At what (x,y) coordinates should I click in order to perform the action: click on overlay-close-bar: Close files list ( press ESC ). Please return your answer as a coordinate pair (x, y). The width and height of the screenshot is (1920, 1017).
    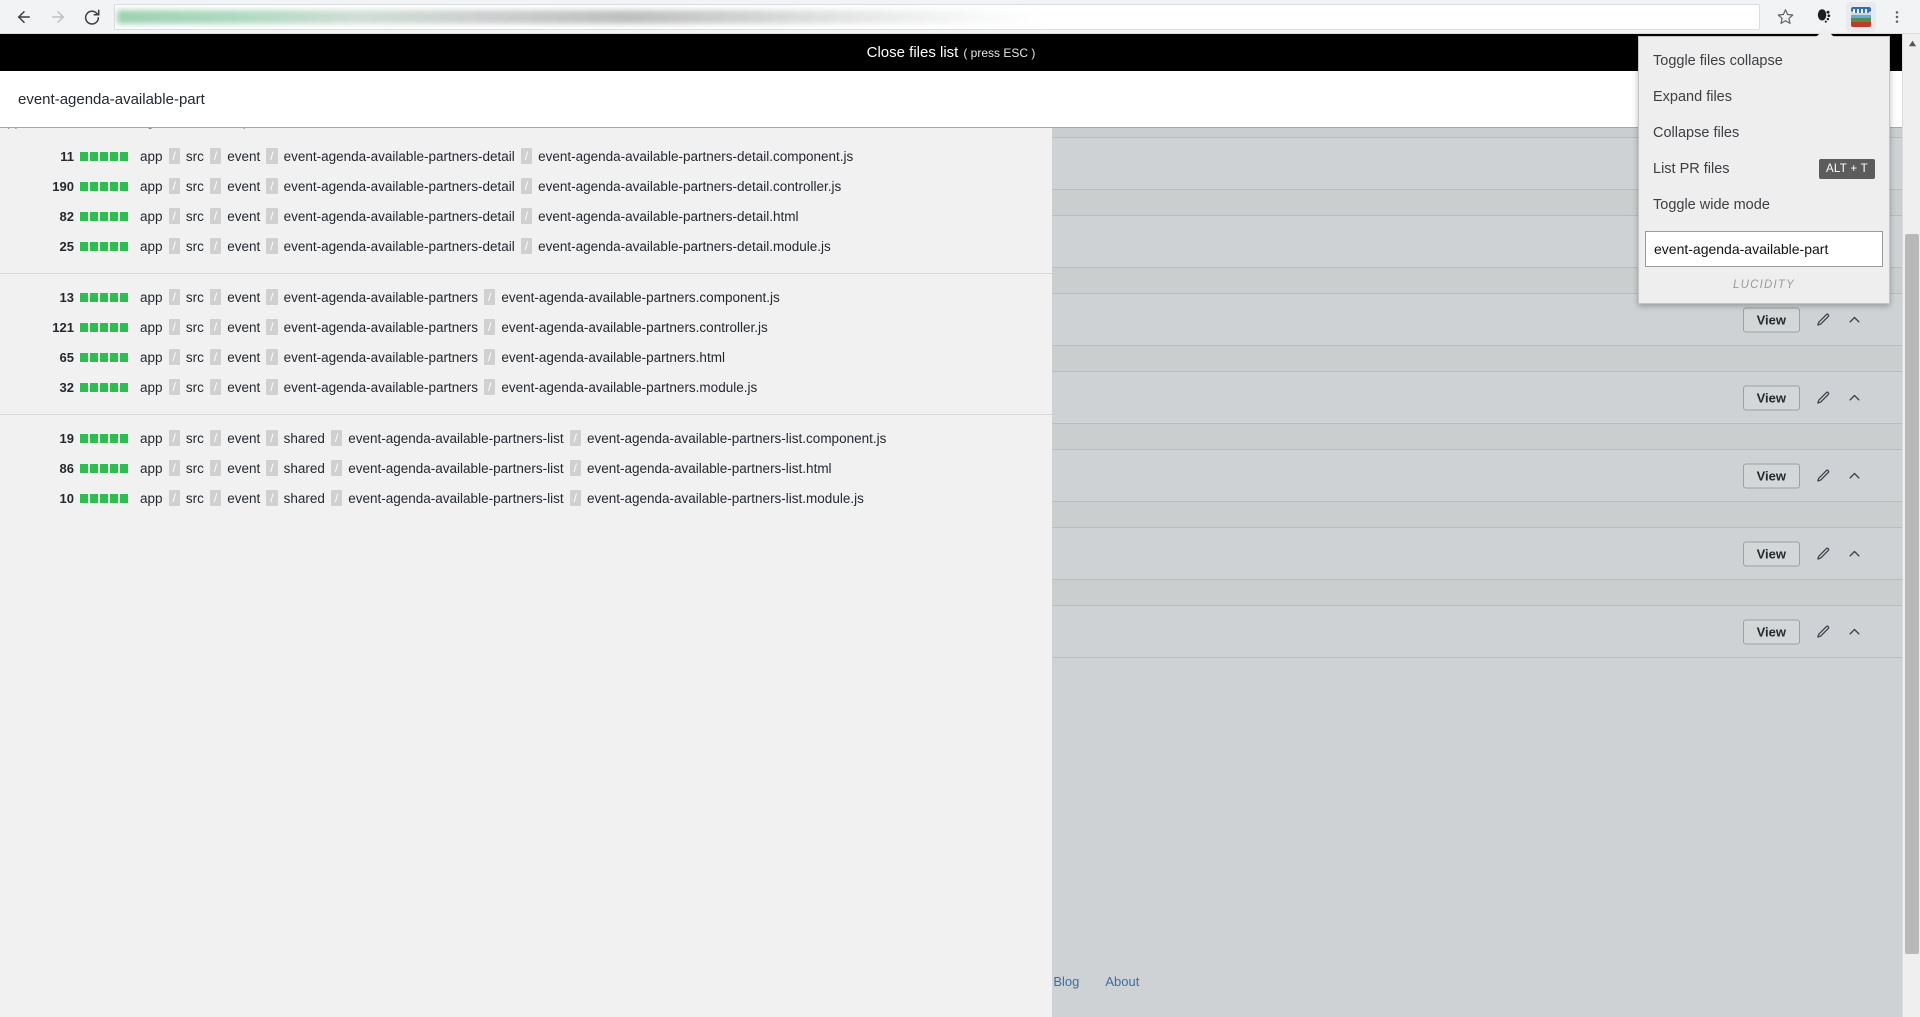
    Looking at the image, I should click on (951, 52).